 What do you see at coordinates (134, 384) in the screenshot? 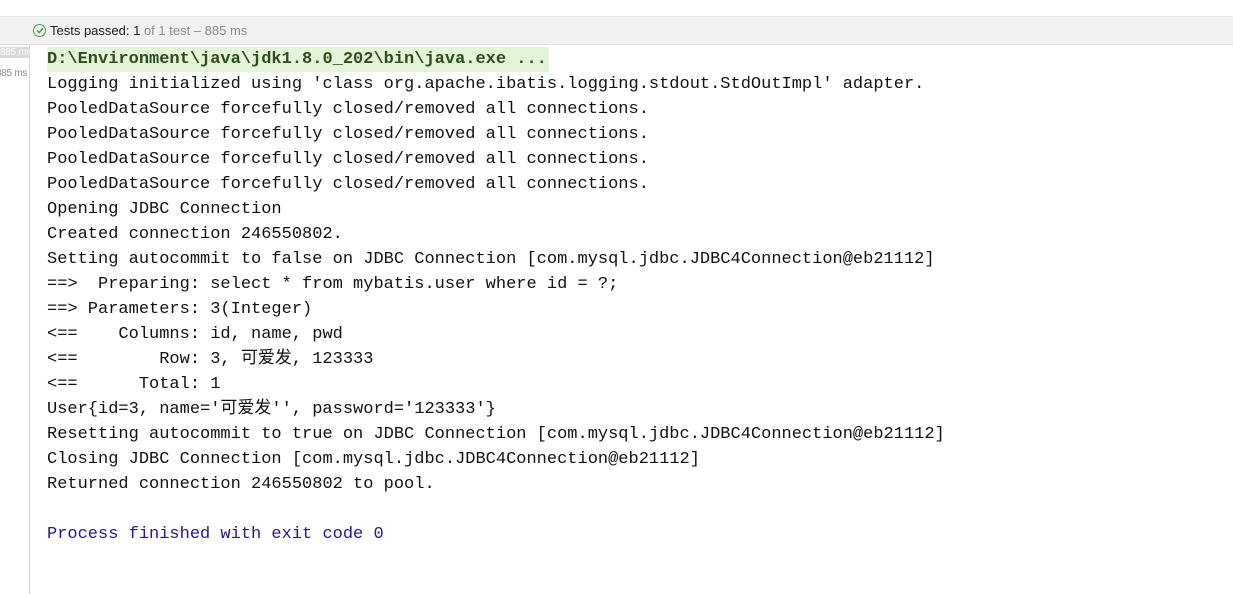
I see `console-line: <== Total: 1` at bounding box center [134, 384].